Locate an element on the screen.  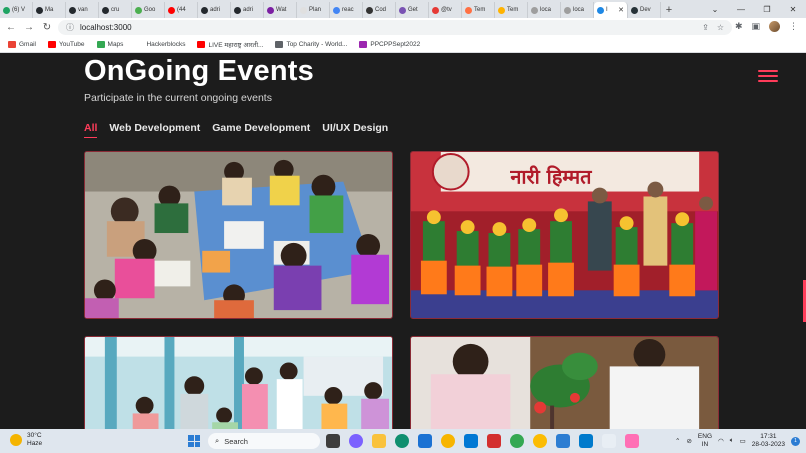
taskbar-search: ⌕ Search is located at coordinates (264, 441).